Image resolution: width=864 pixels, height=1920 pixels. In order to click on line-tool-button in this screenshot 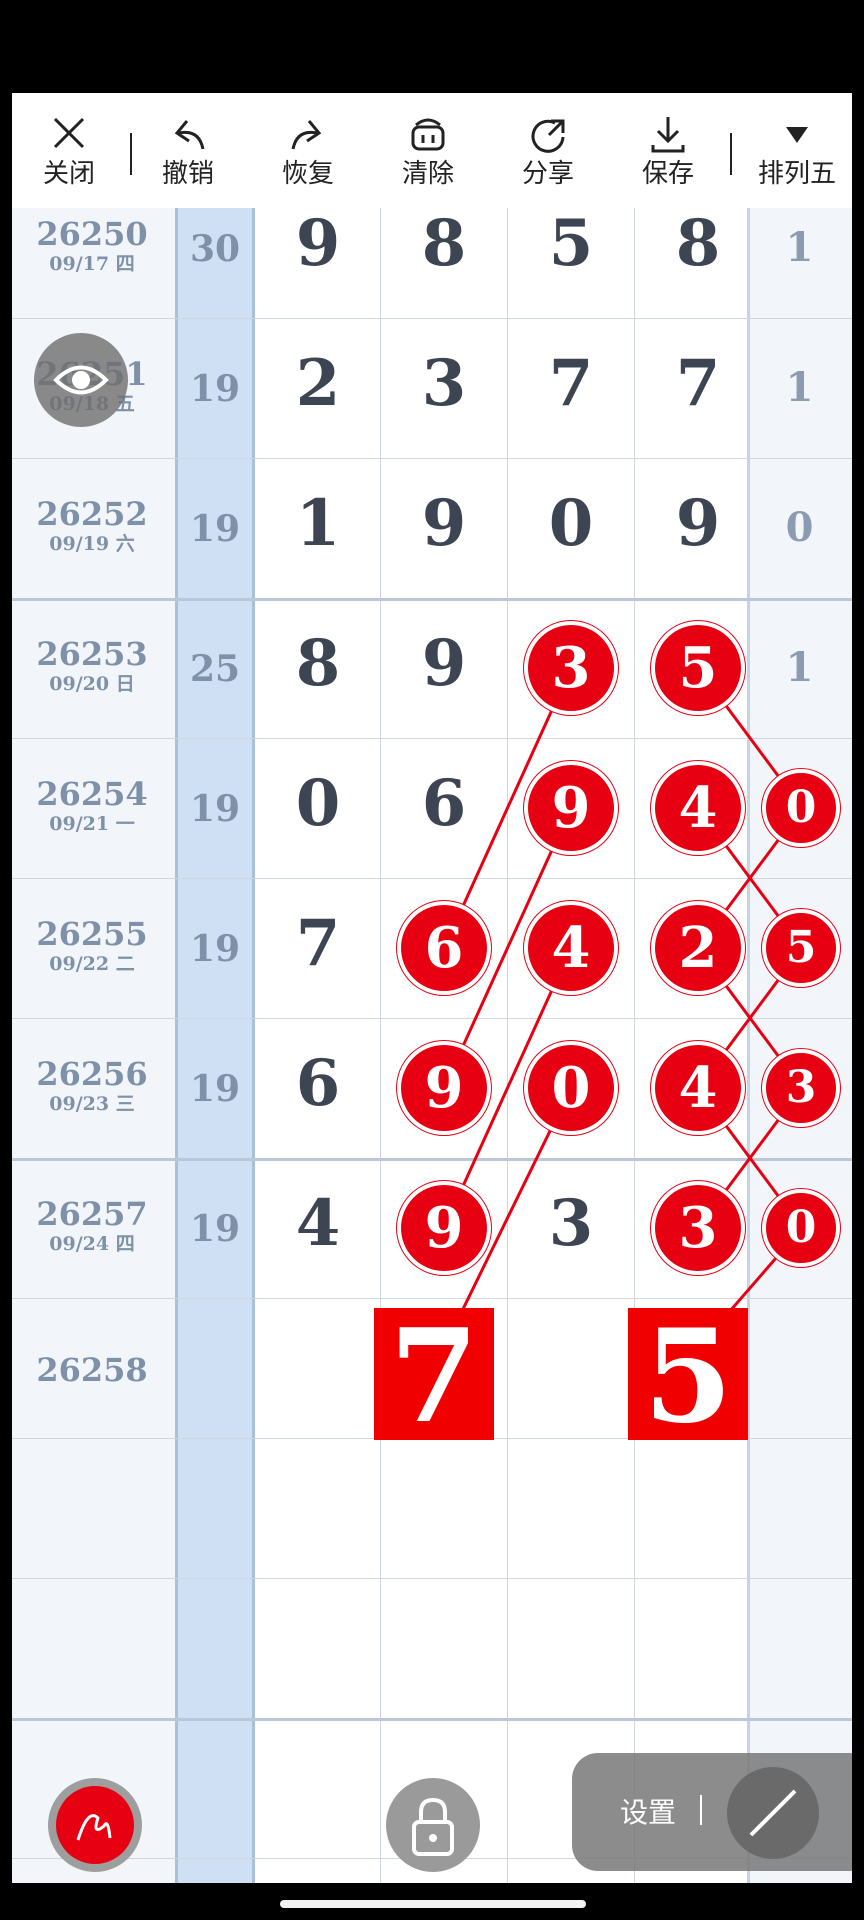, I will do `click(773, 1813)`.